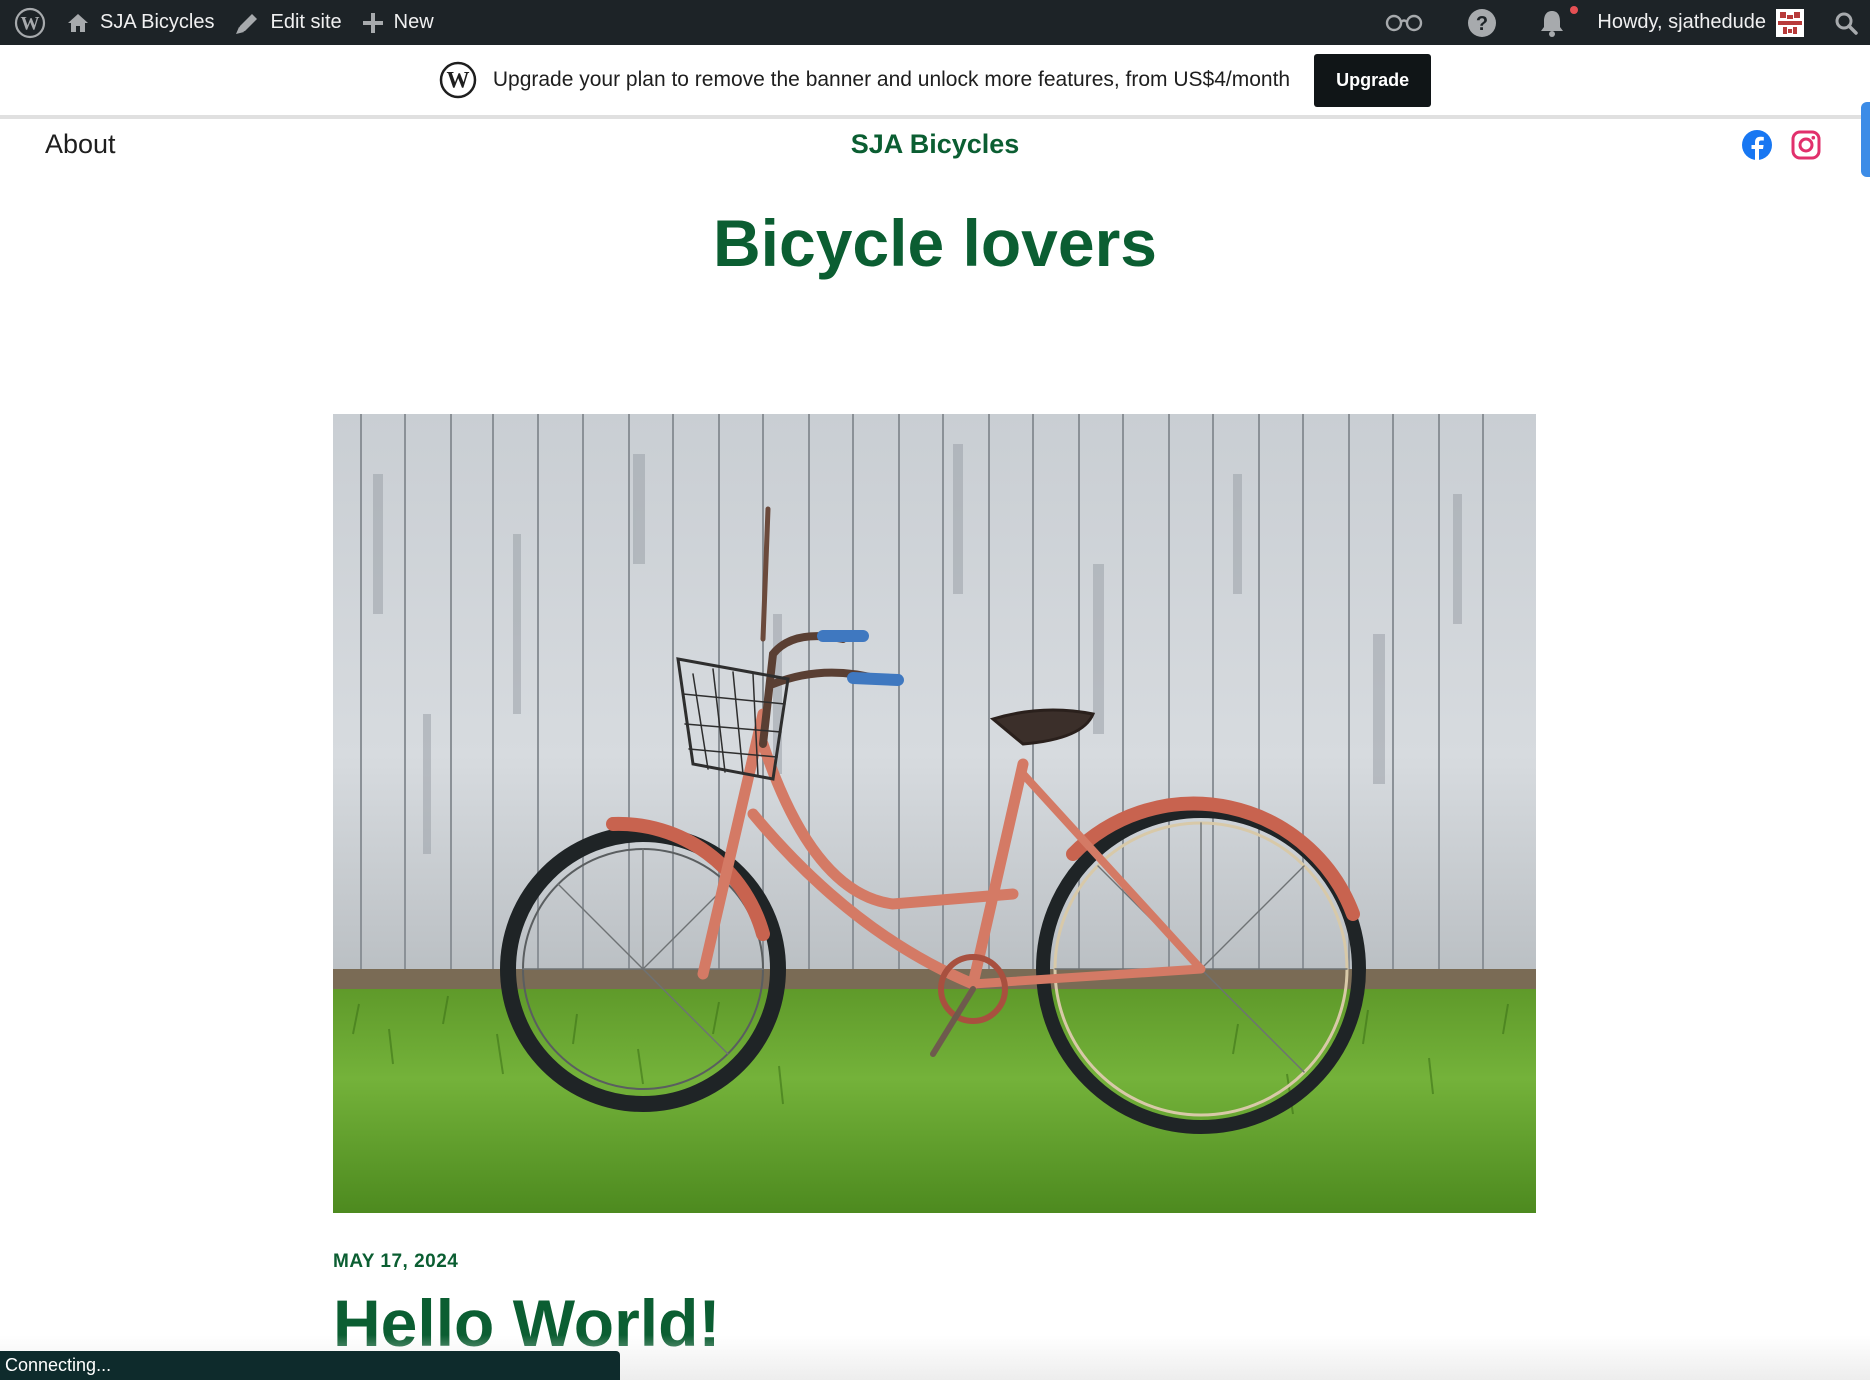 The height and width of the screenshot is (1380, 1870). I want to click on plus-icon, so click(372, 22).